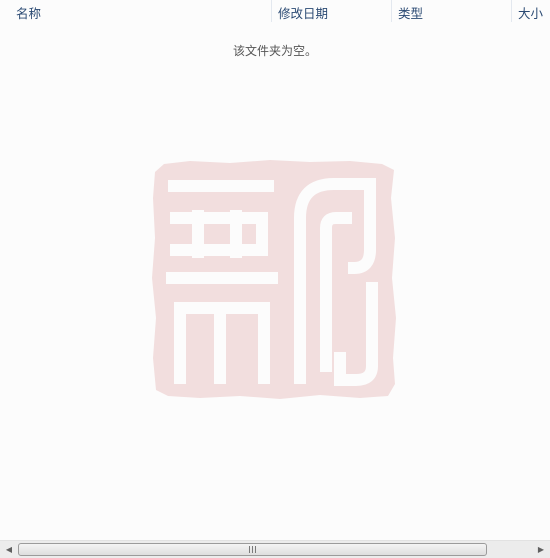 The width and height of the screenshot is (550, 558). Describe the element at coordinates (331, 13) in the screenshot. I see `column-header-date-modified: 修改日期` at that location.